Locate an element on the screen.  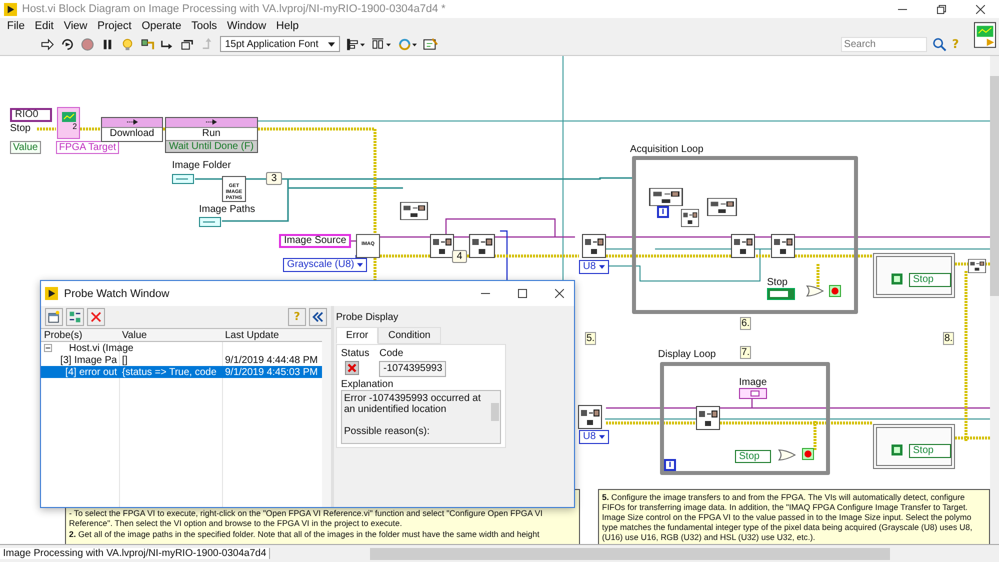
comment-text: 5. Configure the image transfers to and from the FPGA. The VIs will automatically detect, configure is located at coordinates (784, 497).